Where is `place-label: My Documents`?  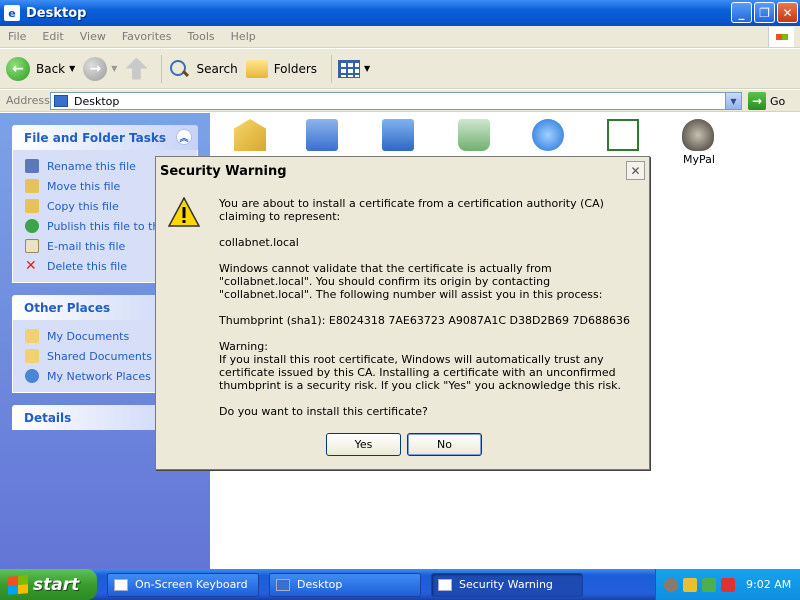 place-label: My Documents is located at coordinates (88, 336).